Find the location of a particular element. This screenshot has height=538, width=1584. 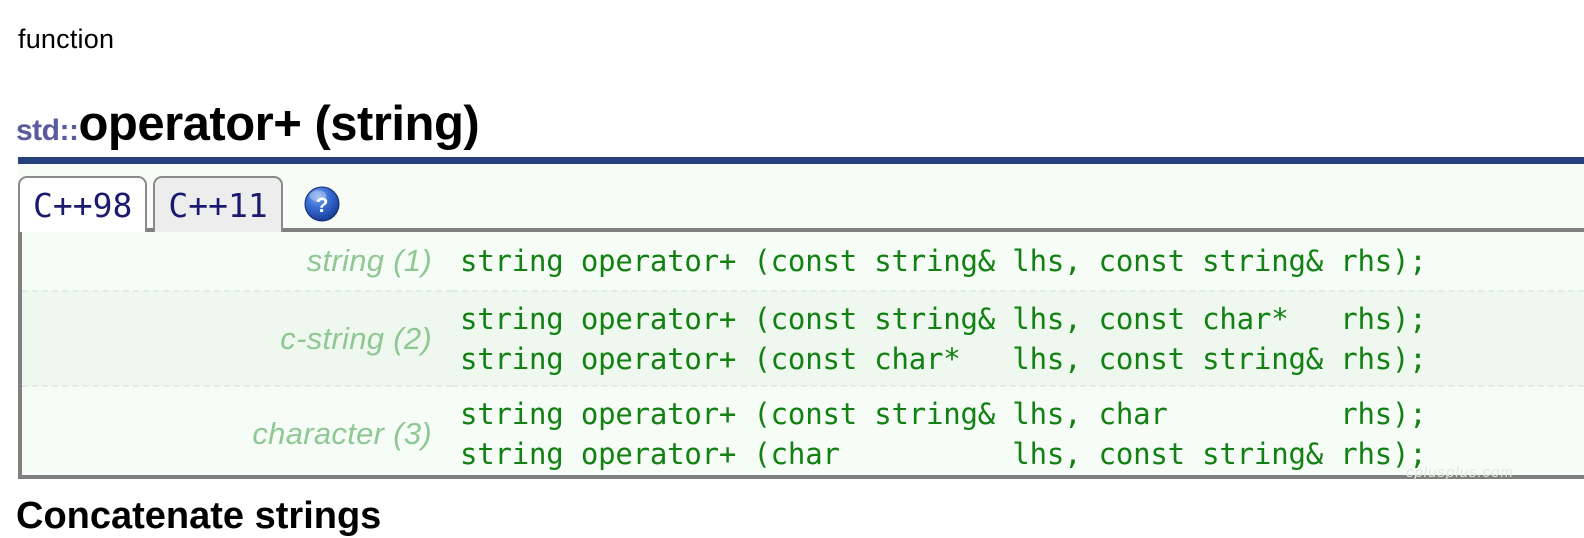

tab-list: C++98 C++11 ? is located at coordinates (179, 199).